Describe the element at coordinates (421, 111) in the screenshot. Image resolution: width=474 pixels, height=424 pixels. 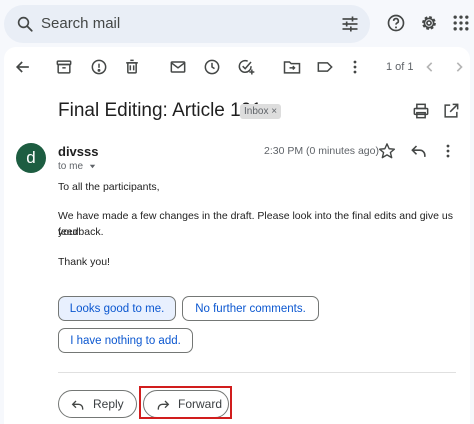
I see `print-icon` at that location.